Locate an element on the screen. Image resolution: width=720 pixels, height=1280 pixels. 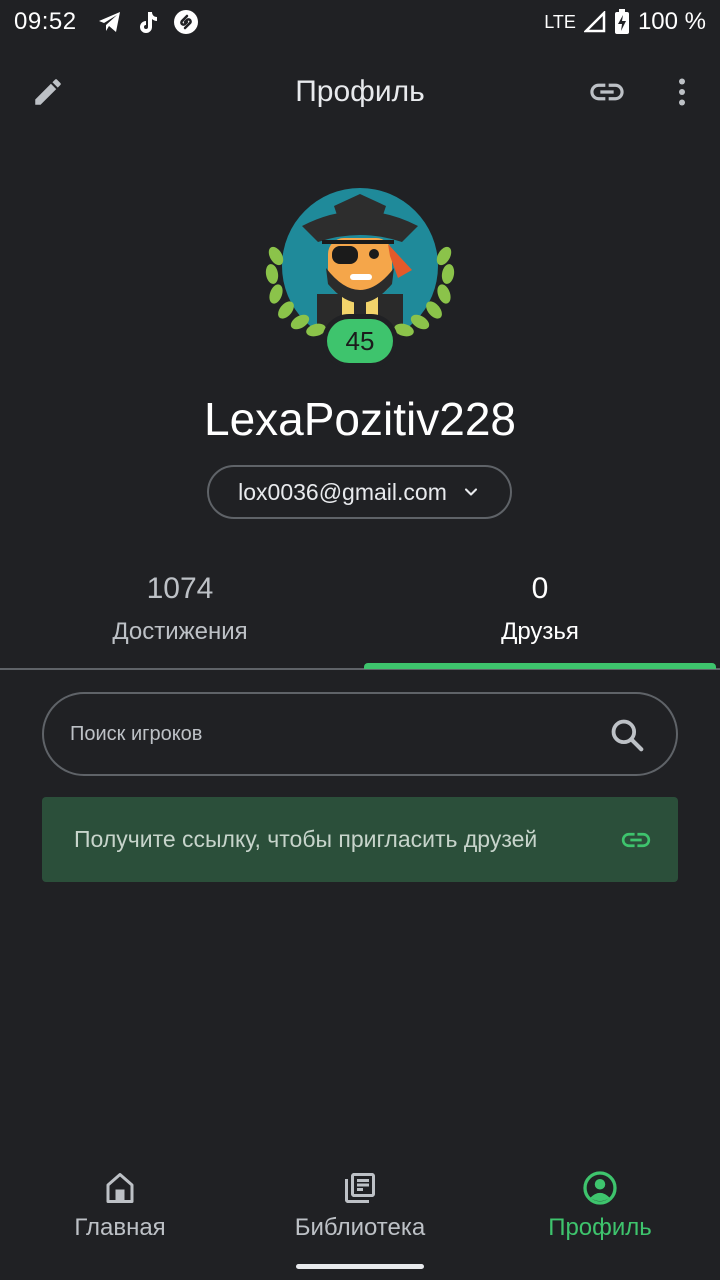
nav-label: Профиль is located at coordinates (600, 1227).